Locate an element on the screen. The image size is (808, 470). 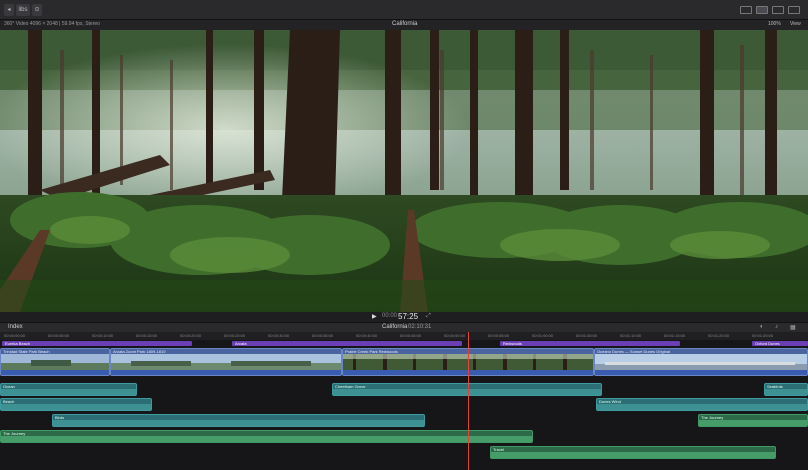
transport-bar: ▶ 00:00 57:25 ⤢ is located at coordinates (404, 317).